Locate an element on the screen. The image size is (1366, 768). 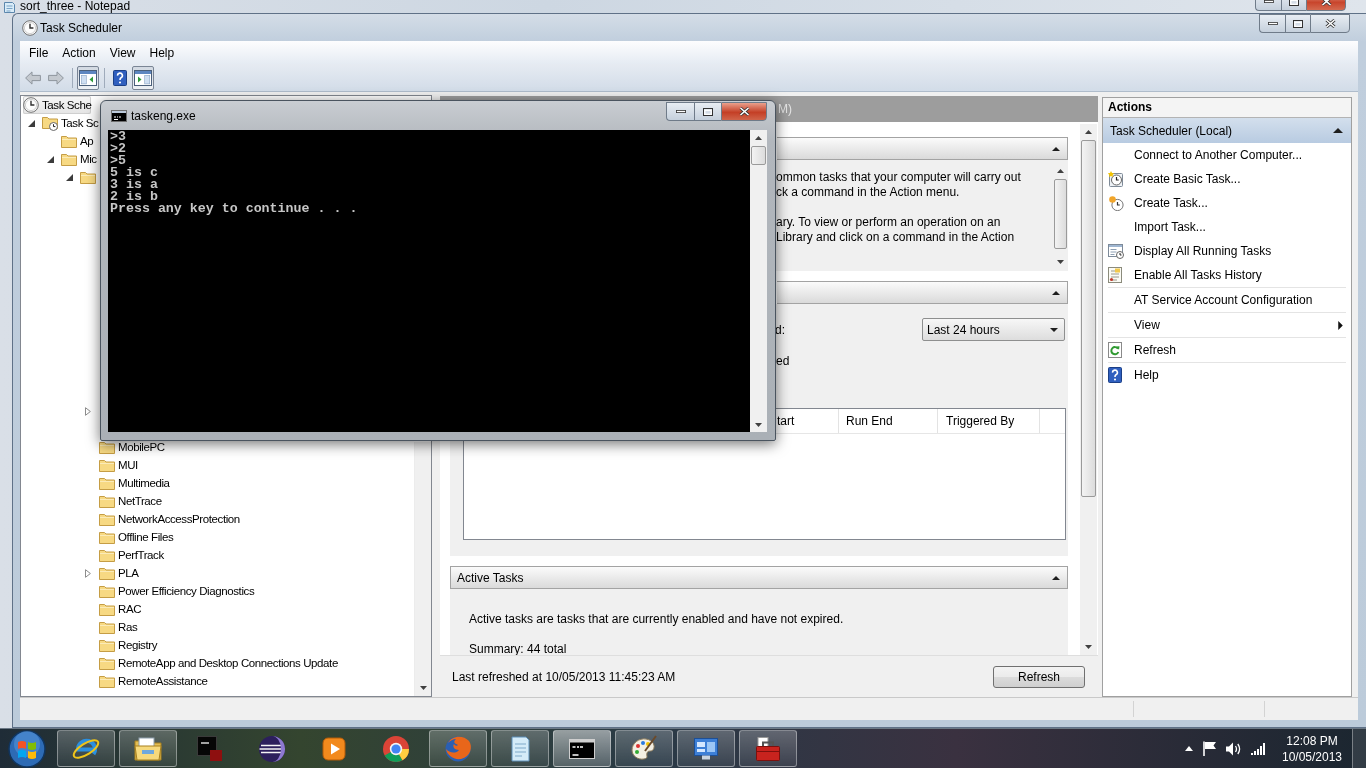
description-text: Summary: 44 total is located at coordinates (518, 648).